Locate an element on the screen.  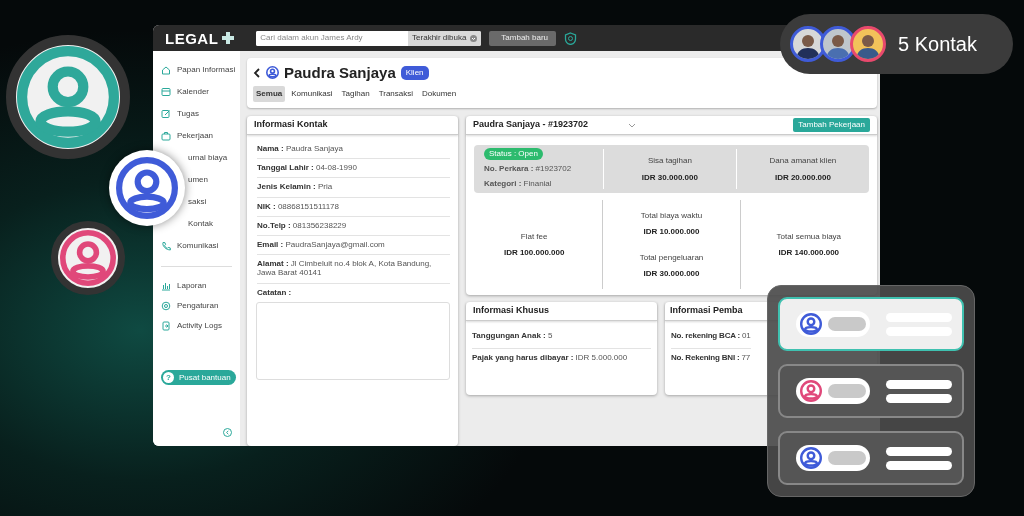
plus-icon is located at coordinates (228, 38).